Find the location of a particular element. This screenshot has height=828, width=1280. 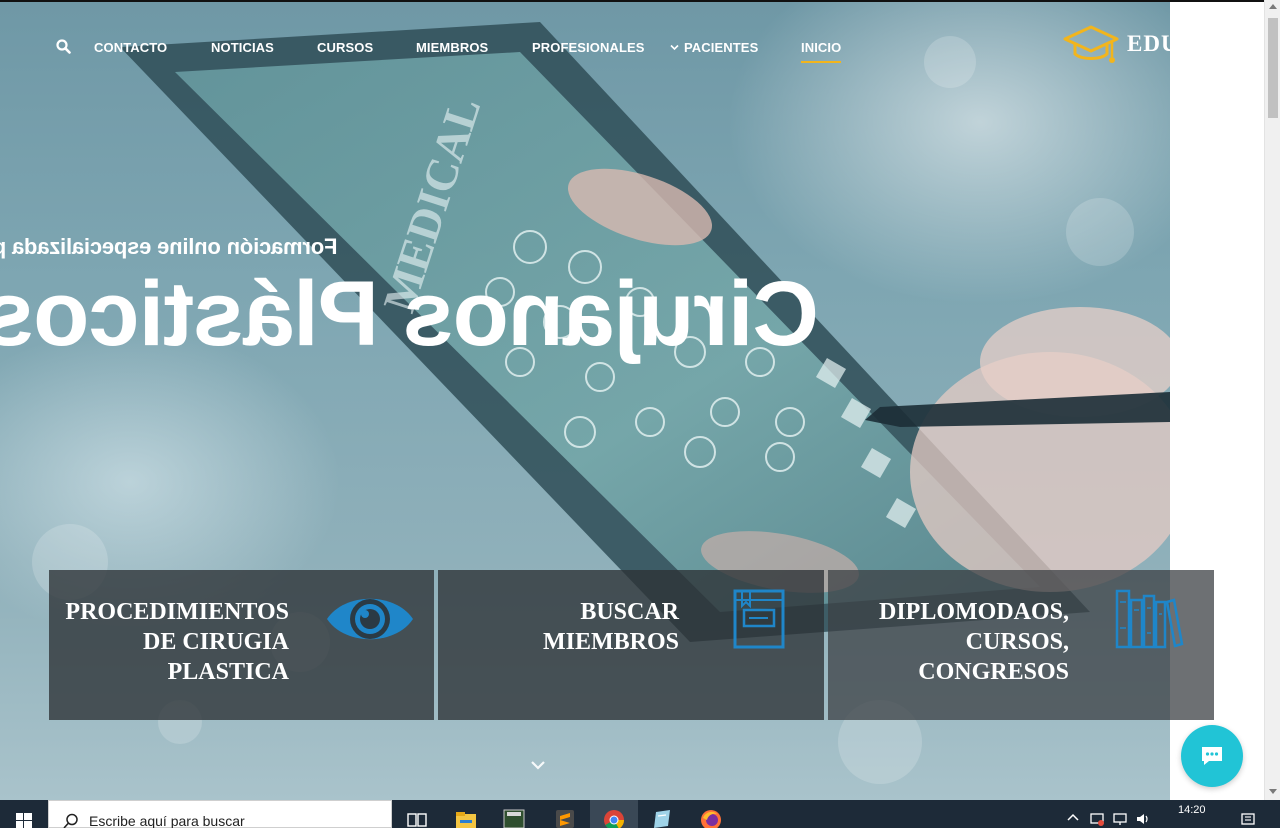

feature-box-label: BUSCAR MIEMBROS is located at coordinates (611, 627).